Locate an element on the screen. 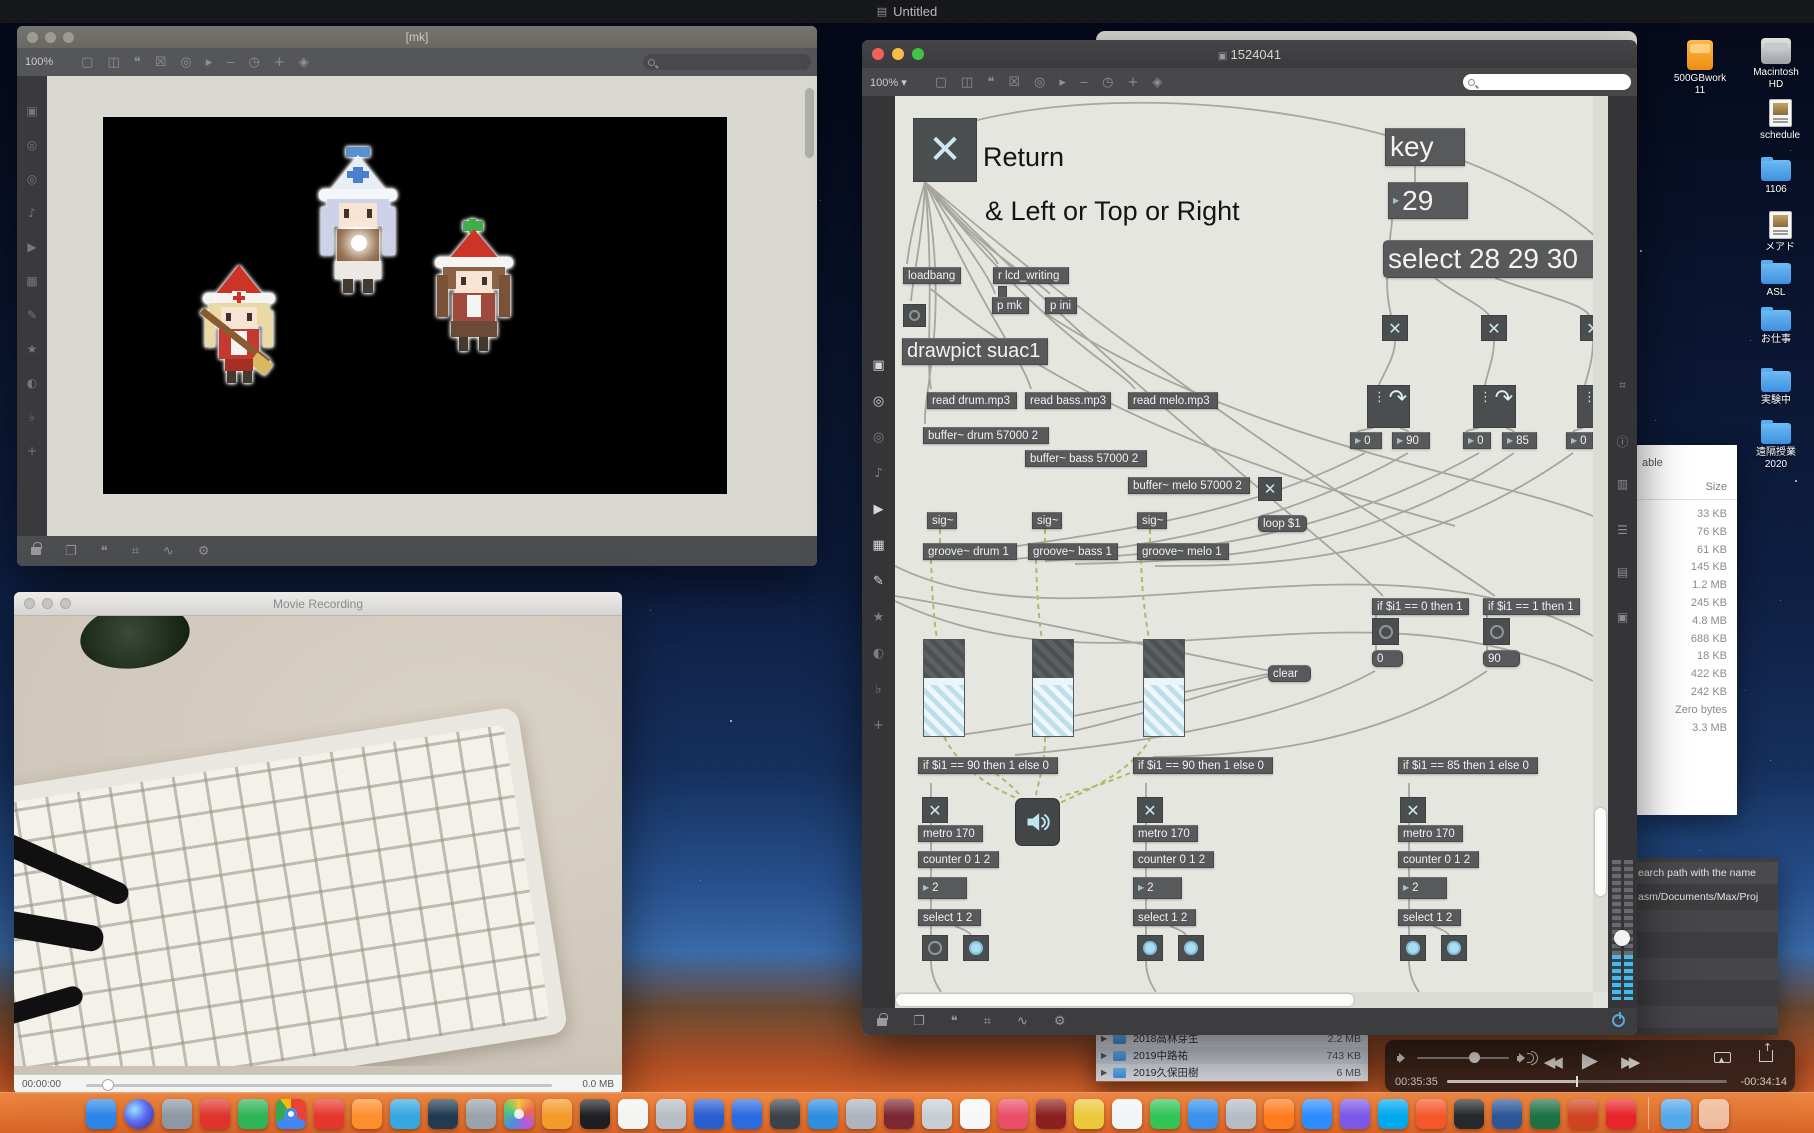  obj-if-i1-85-then-1-else-0: if $i1 == 85 then 1 else 0 is located at coordinates (1468, 765).